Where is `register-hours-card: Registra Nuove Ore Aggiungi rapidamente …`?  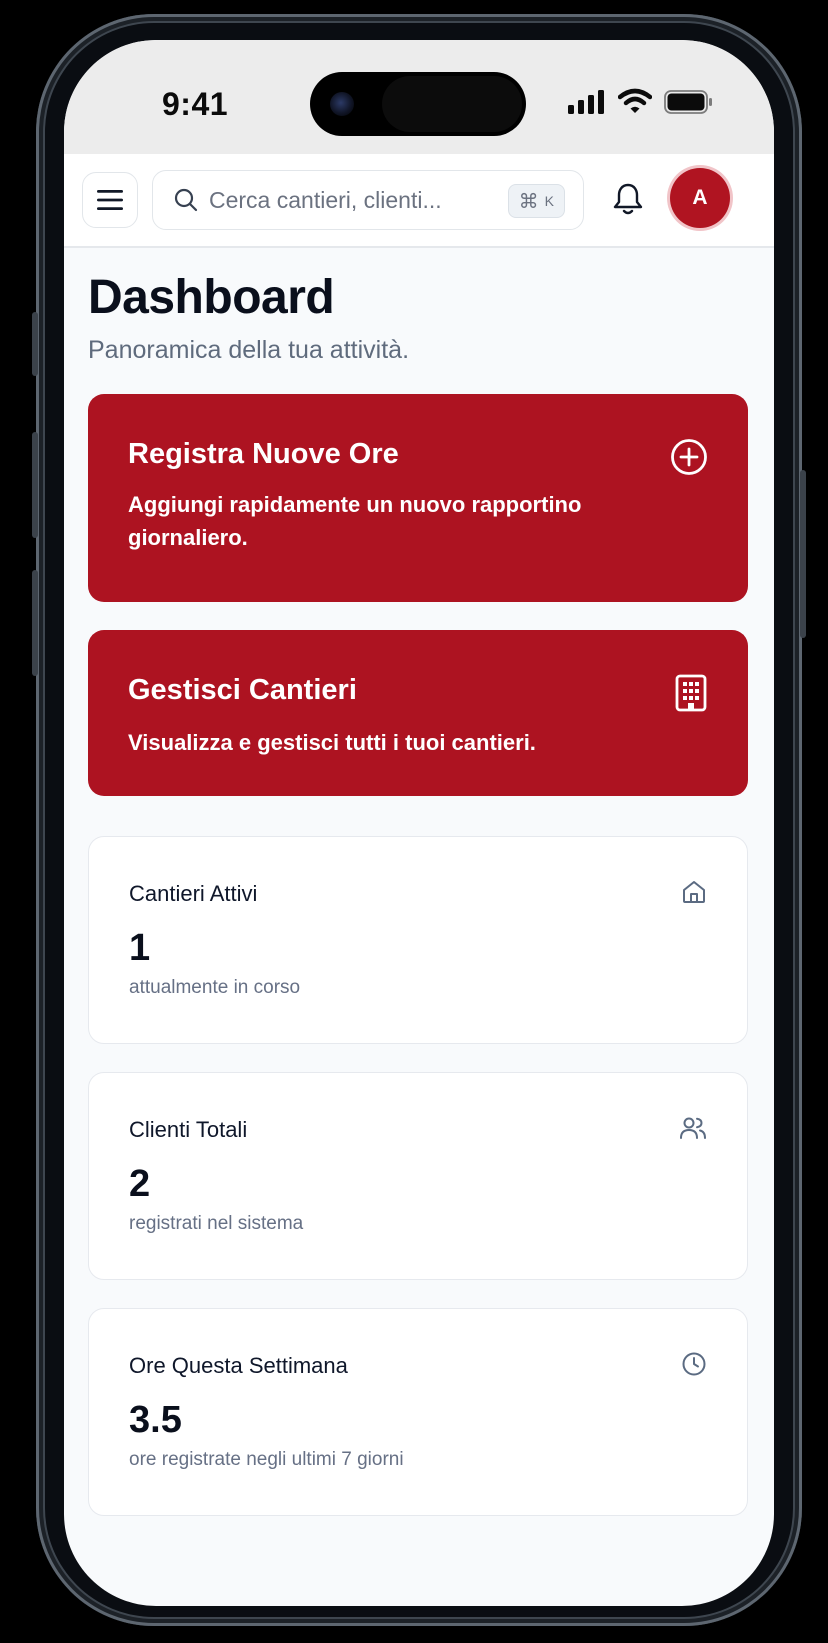
register-hours-card: Registra Nuove Ore Aggiungi rapidamente … is located at coordinates (418, 498).